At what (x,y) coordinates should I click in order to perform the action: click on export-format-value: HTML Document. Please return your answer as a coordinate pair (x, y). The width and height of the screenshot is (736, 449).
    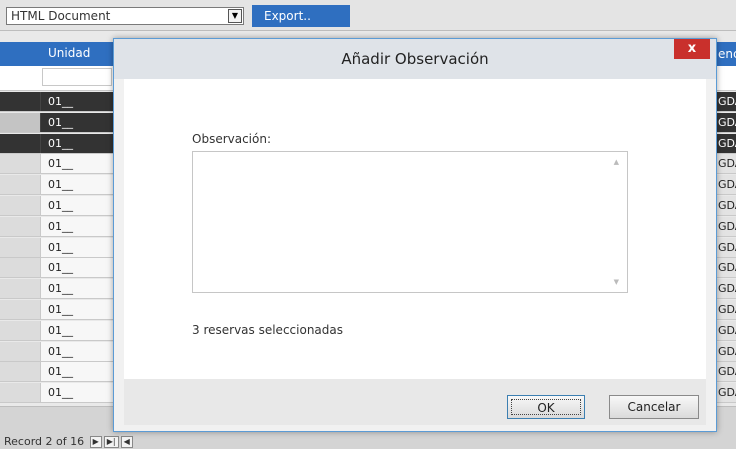
    Looking at the image, I should click on (61, 16).